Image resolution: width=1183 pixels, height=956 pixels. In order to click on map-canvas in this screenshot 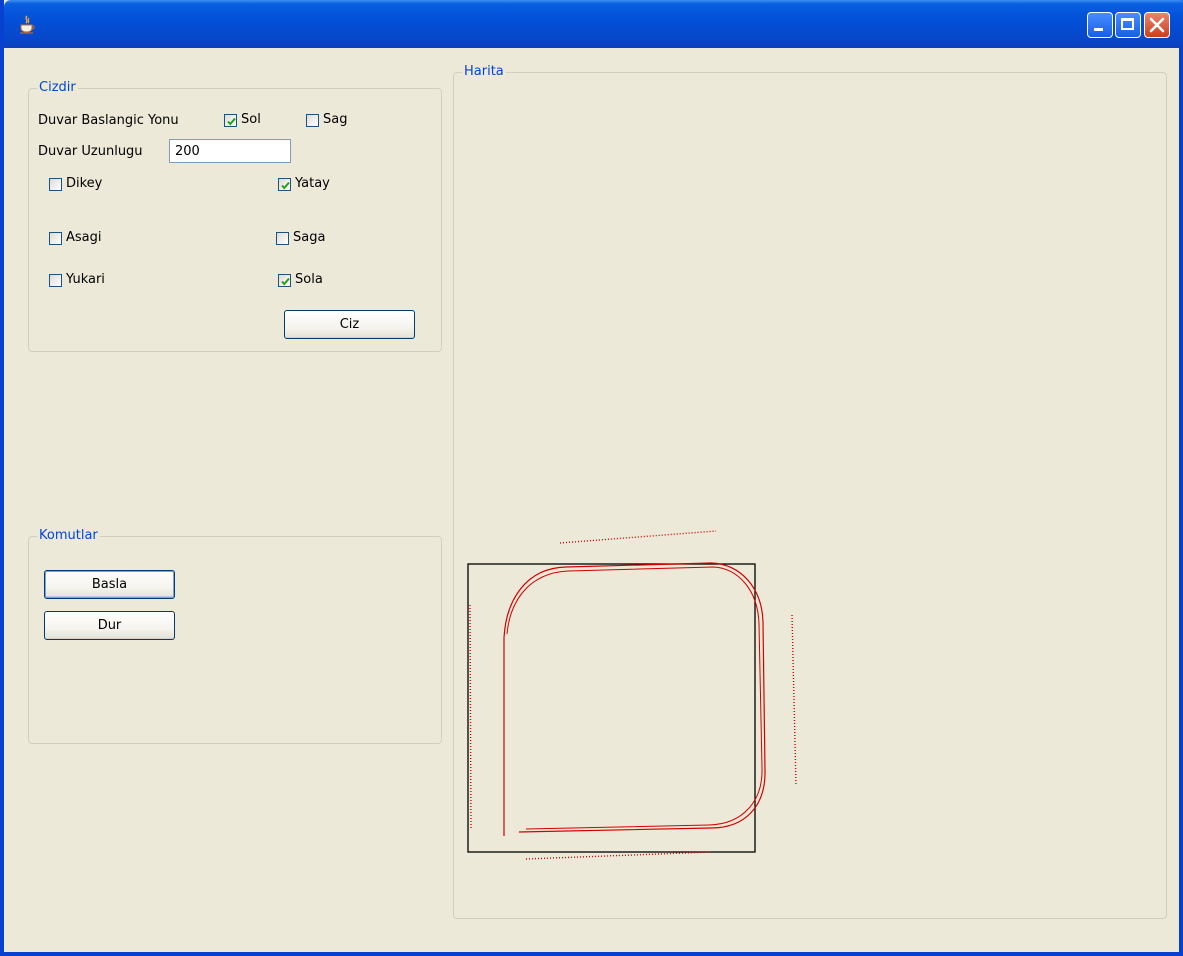, I will do `click(632, 695)`.